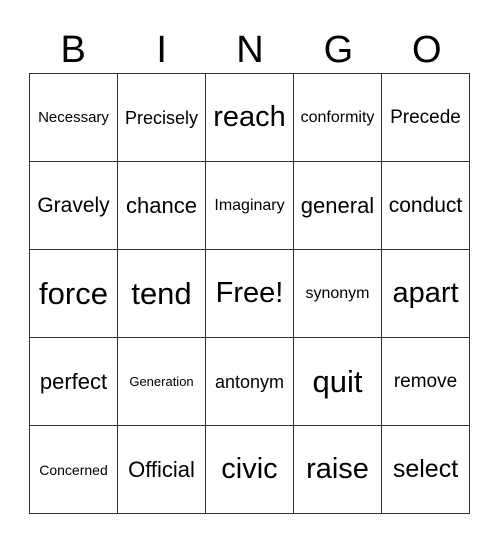 The image size is (500, 544). What do you see at coordinates (74, 206) in the screenshot?
I see `bingo-cell: Gravely` at bounding box center [74, 206].